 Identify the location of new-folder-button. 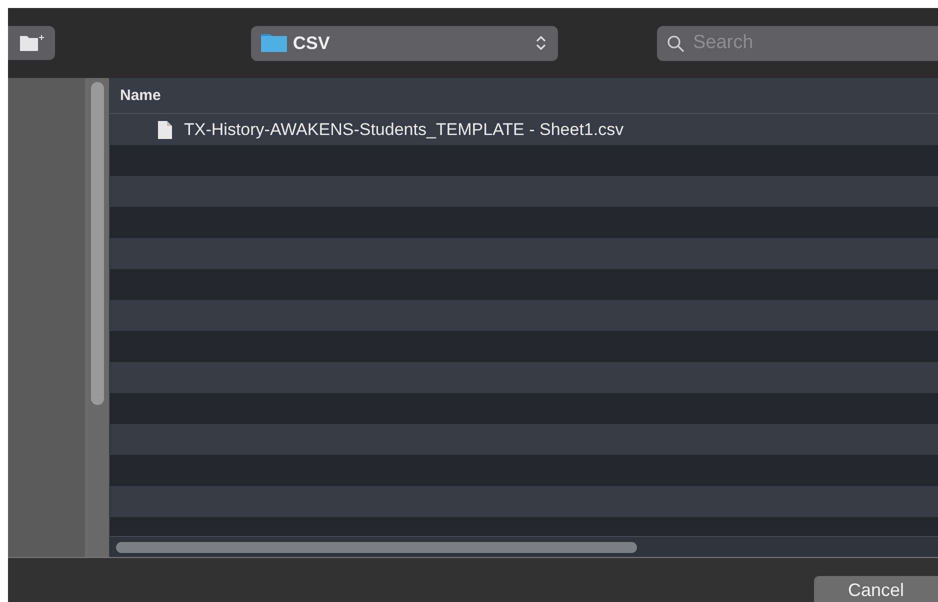
(32, 43).